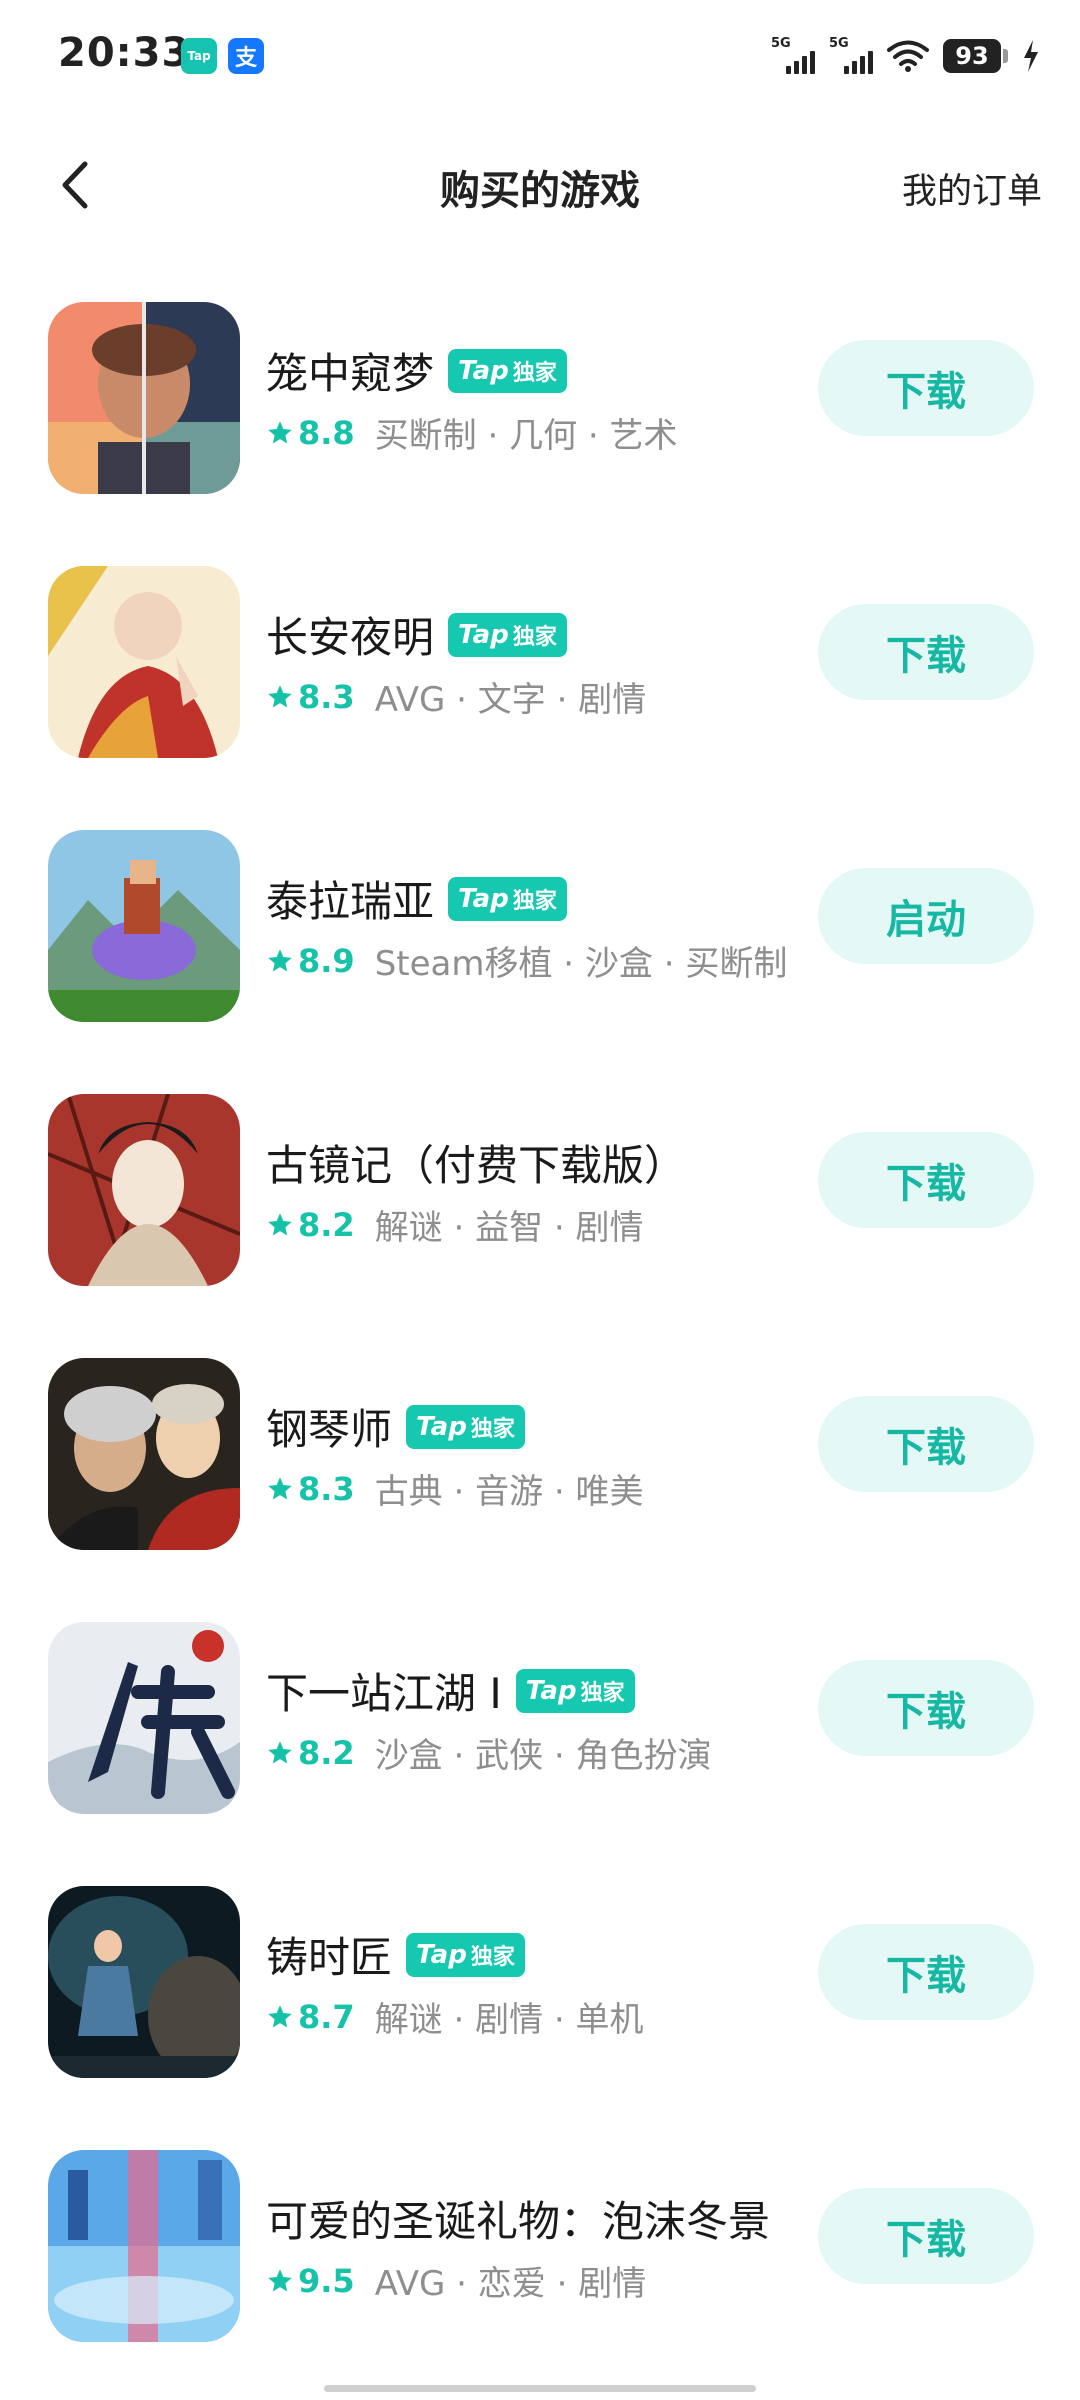 Image resolution: width=1080 pixels, height=2400 pixels. I want to click on list-item: 下一站江湖 Ⅰ Tap 独家 8.2 沙盒 · 武侠 · 角色扮演 下载, so click(540, 1732).